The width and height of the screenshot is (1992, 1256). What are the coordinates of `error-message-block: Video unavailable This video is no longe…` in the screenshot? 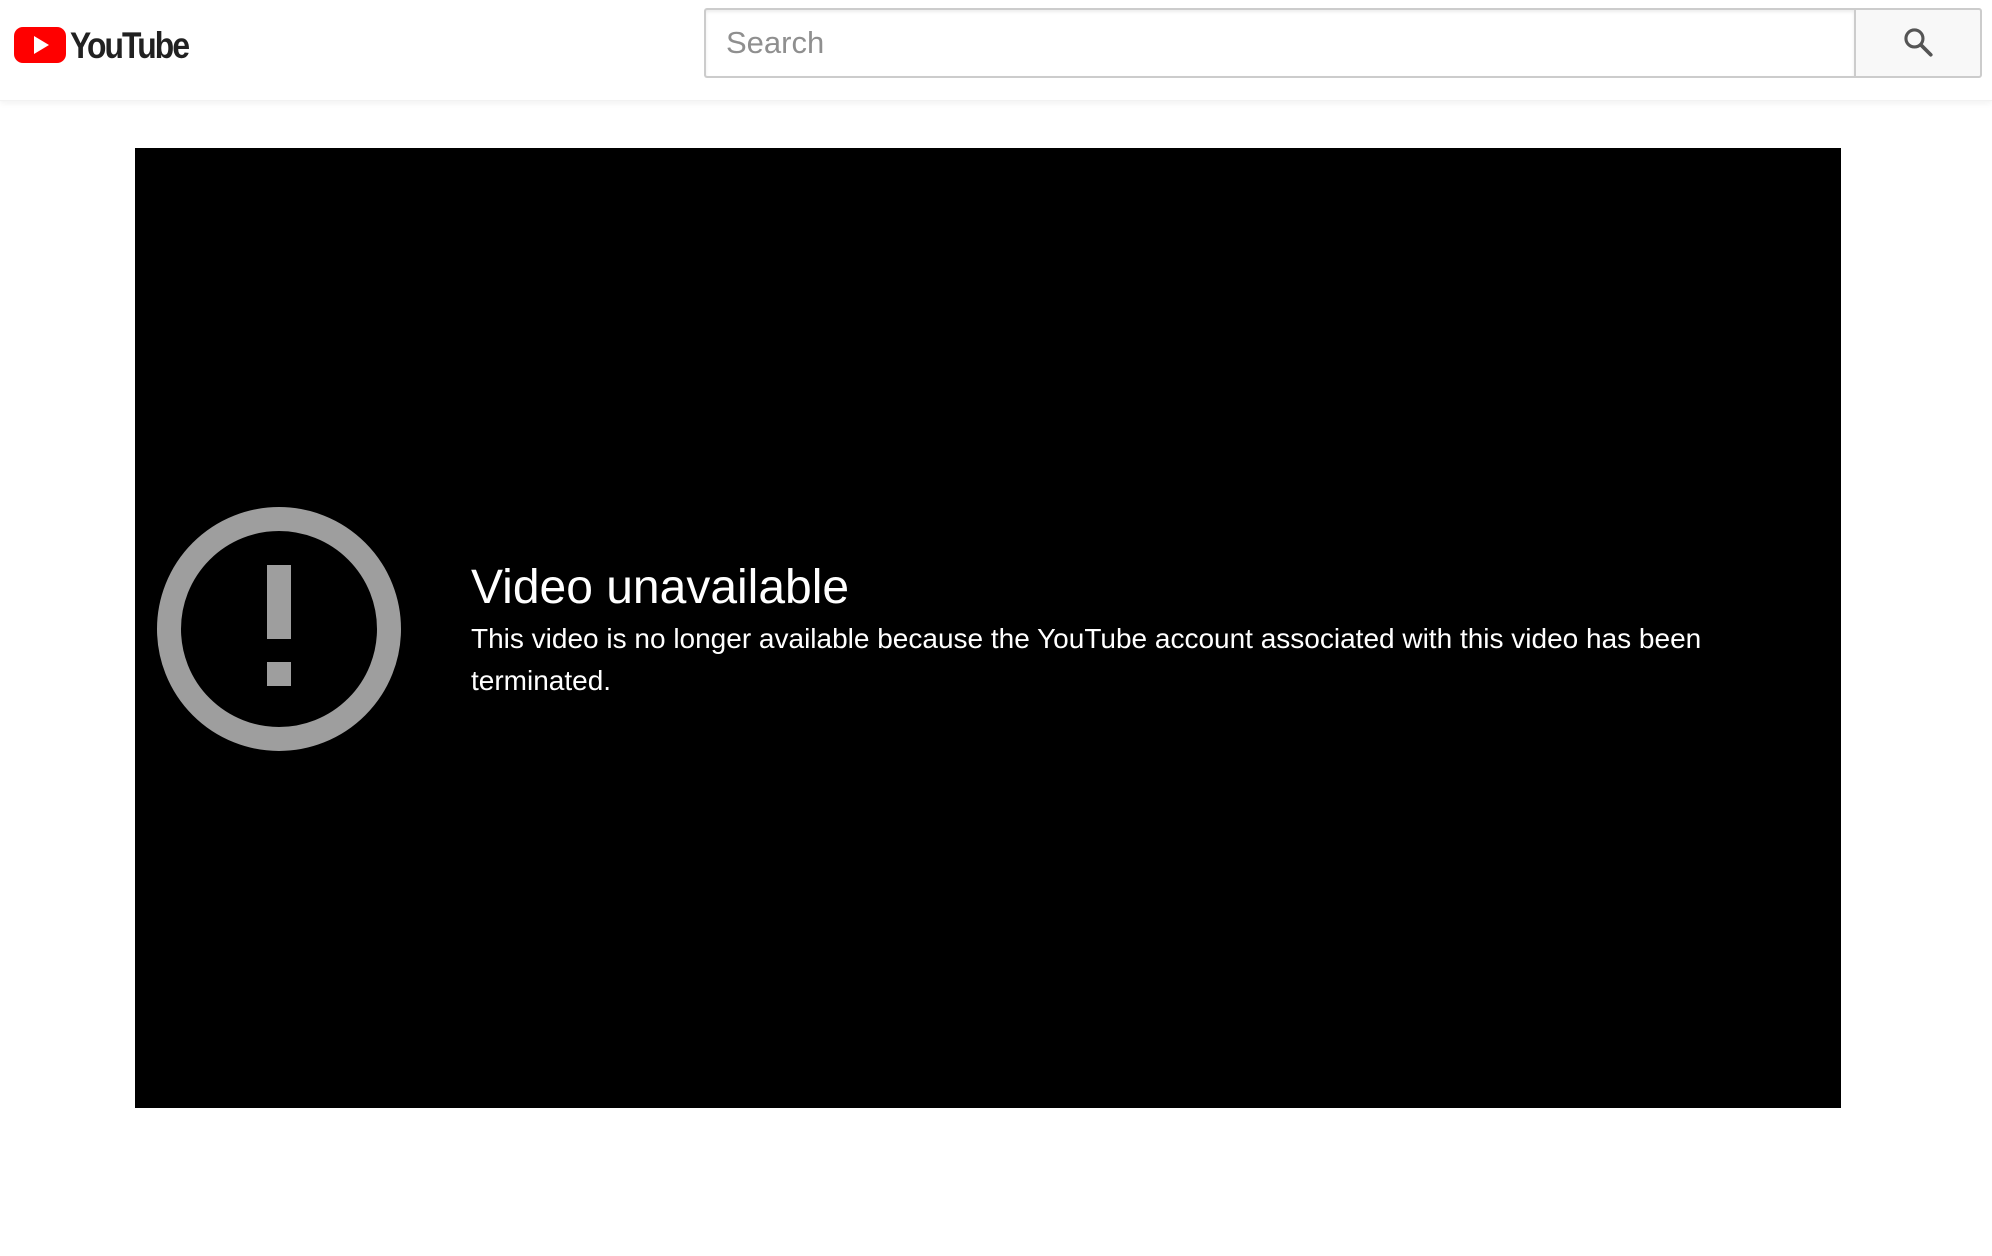 It's located at (1111, 630).